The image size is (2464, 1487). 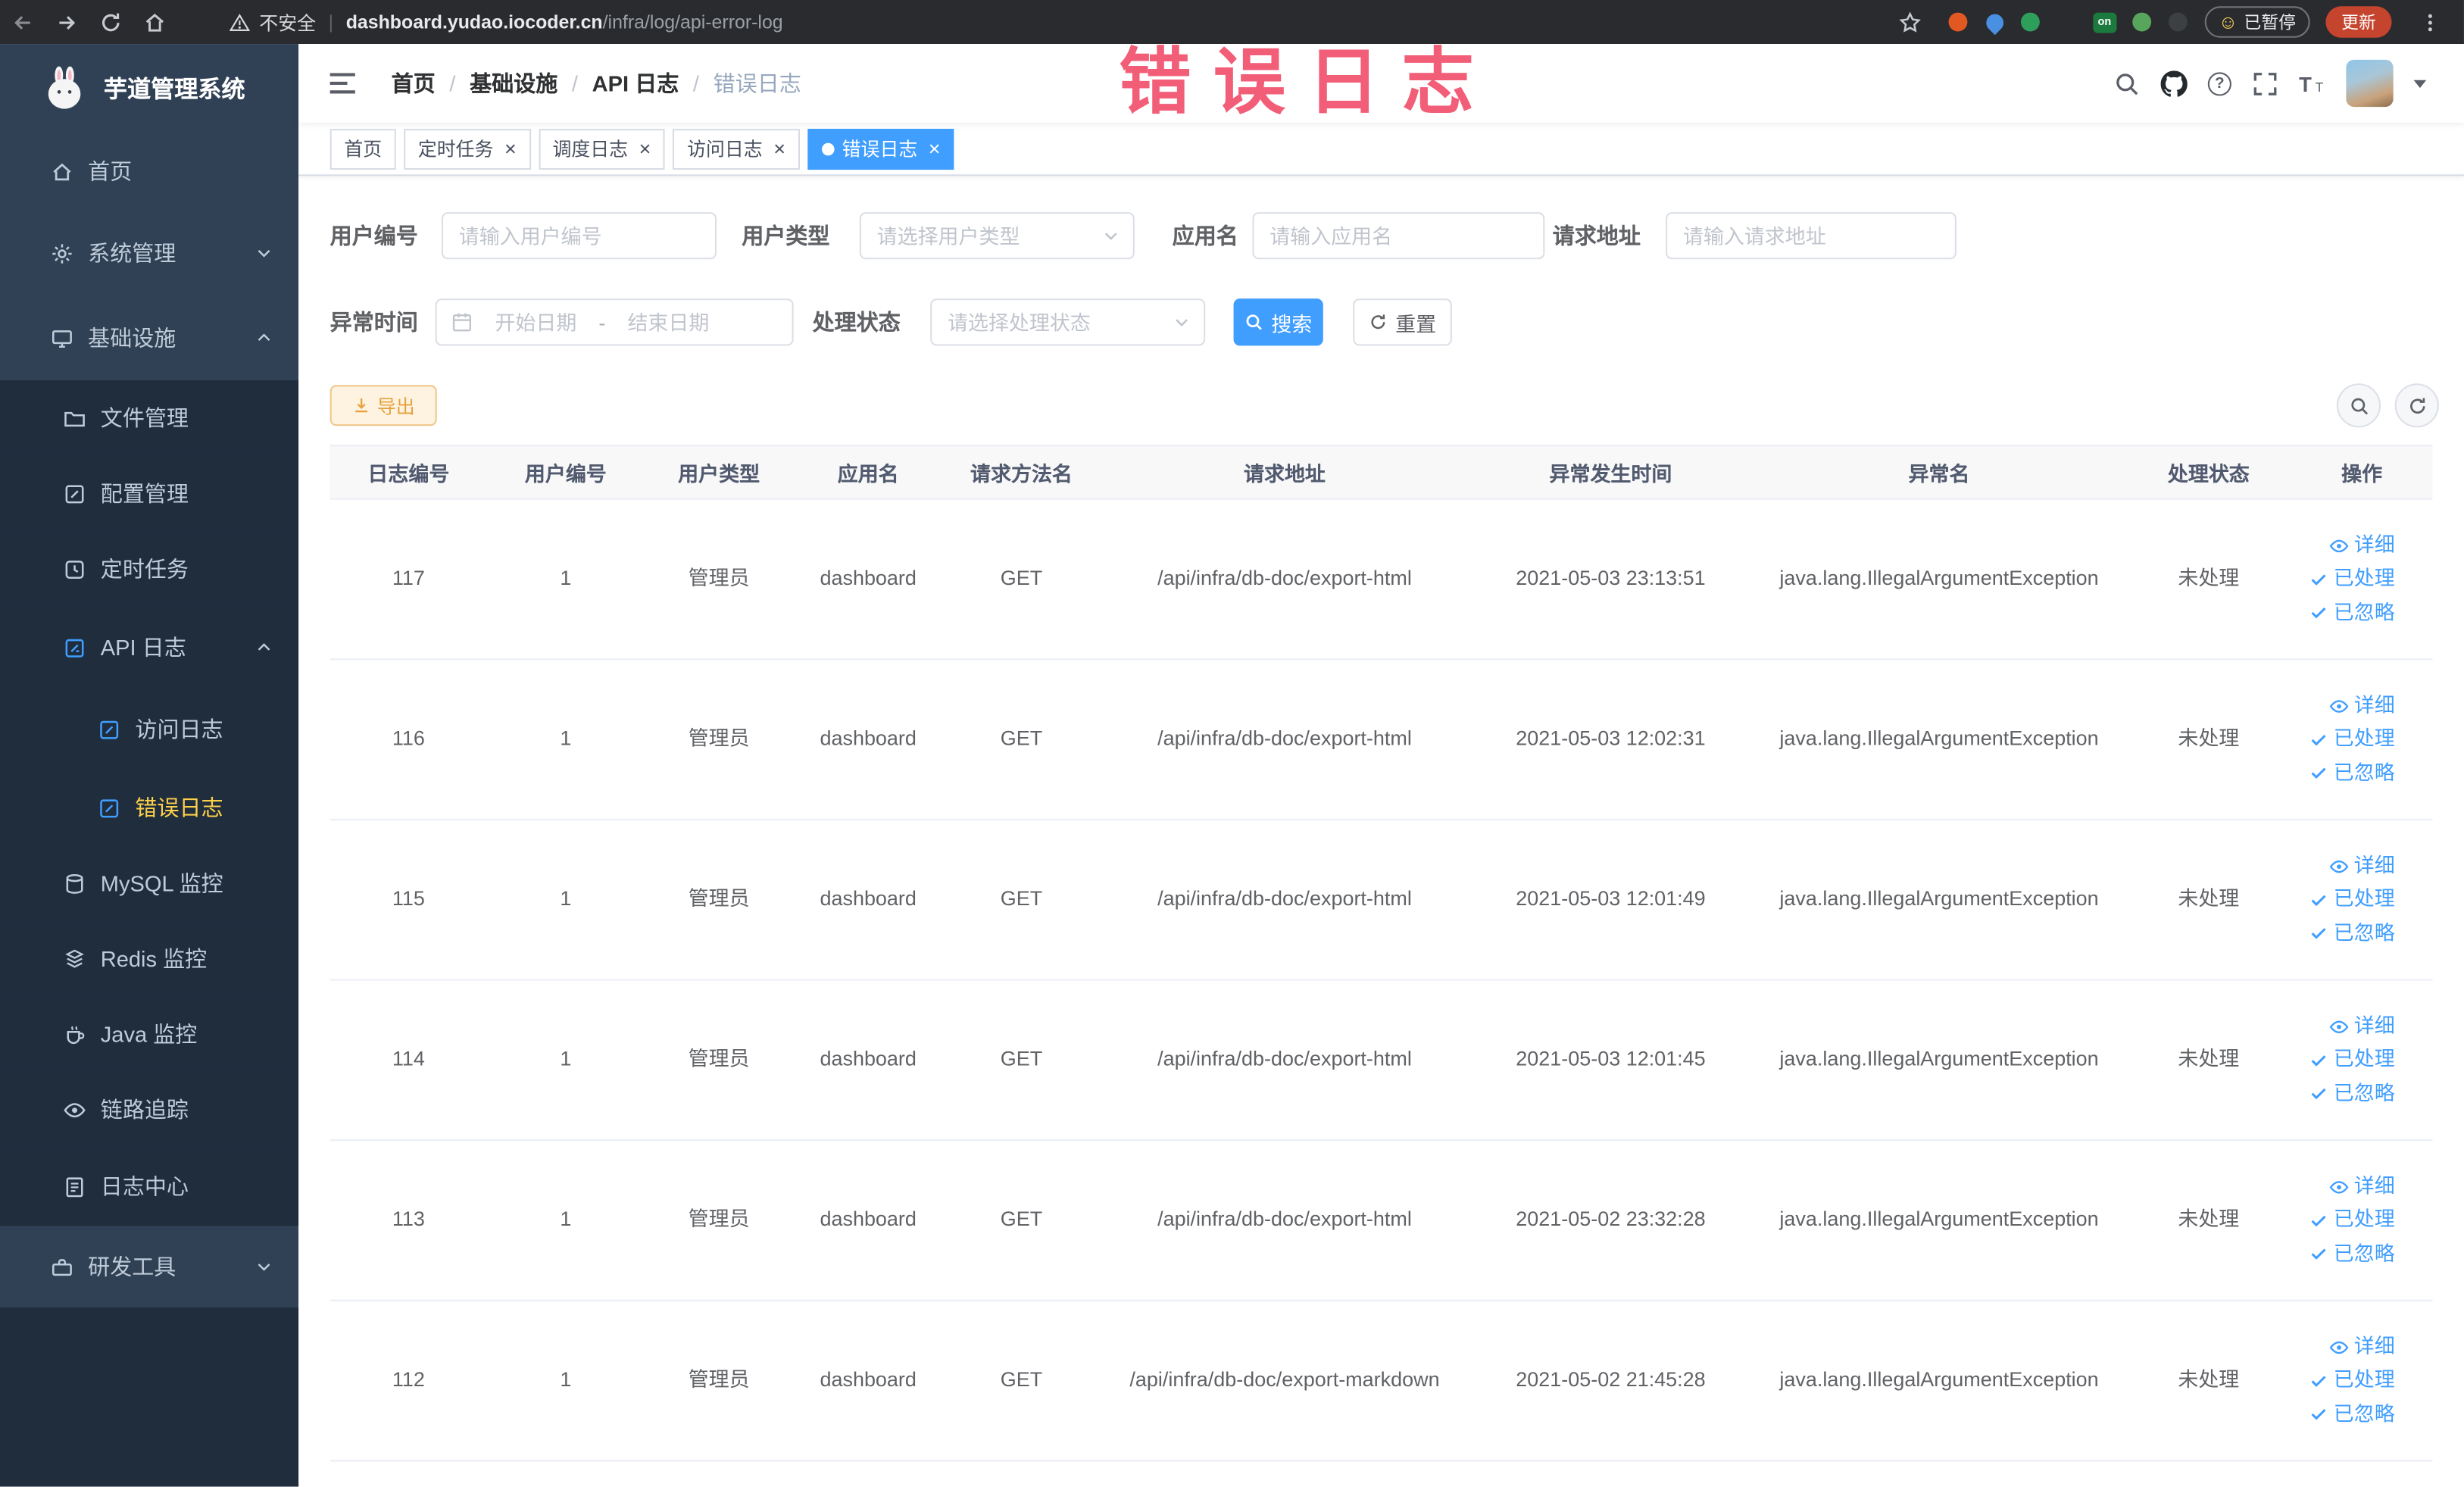 What do you see at coordinates (635, 82) in the screenshot?
I see `breadcrumb-item: API 日志` at bounding box center [635, 82].